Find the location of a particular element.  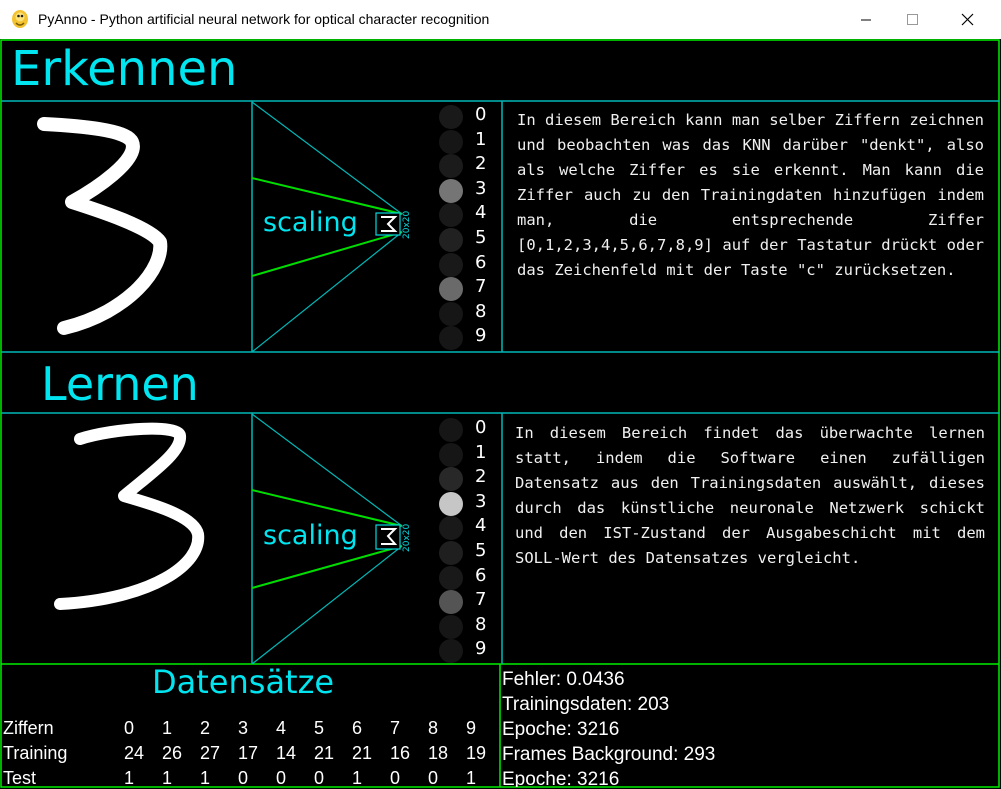

table-cell: 26 is located at coordinates (172, 753).